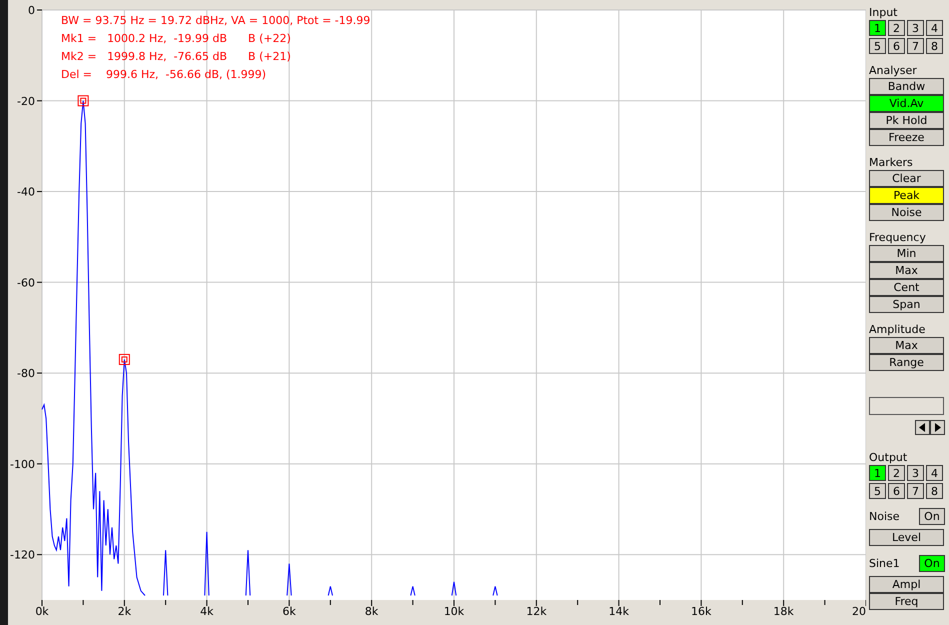 The image size is (949, 625). Describe the element at coordinates (884, 563) in the screenshot. I see `section-title: Sine1` at that location.